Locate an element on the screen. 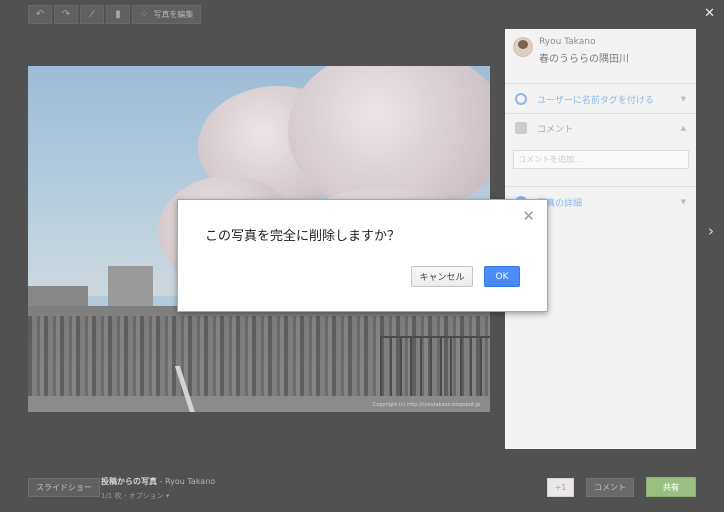  cancel-button: キャンセル is located at coordinates (442, 276).